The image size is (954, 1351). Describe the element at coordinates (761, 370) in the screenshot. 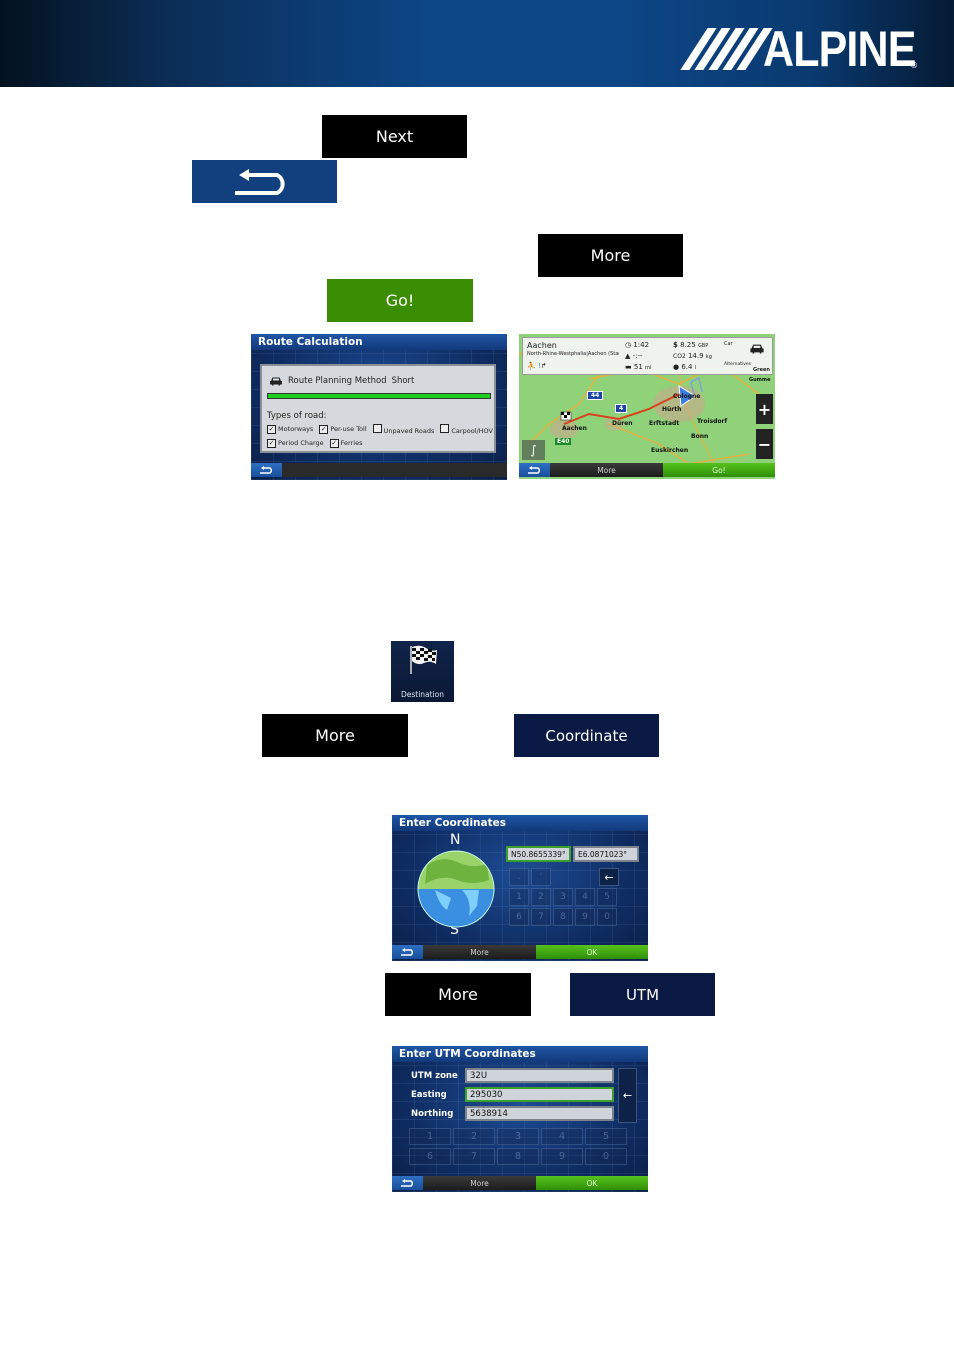

I see `alternatives-value: Green` at that location.